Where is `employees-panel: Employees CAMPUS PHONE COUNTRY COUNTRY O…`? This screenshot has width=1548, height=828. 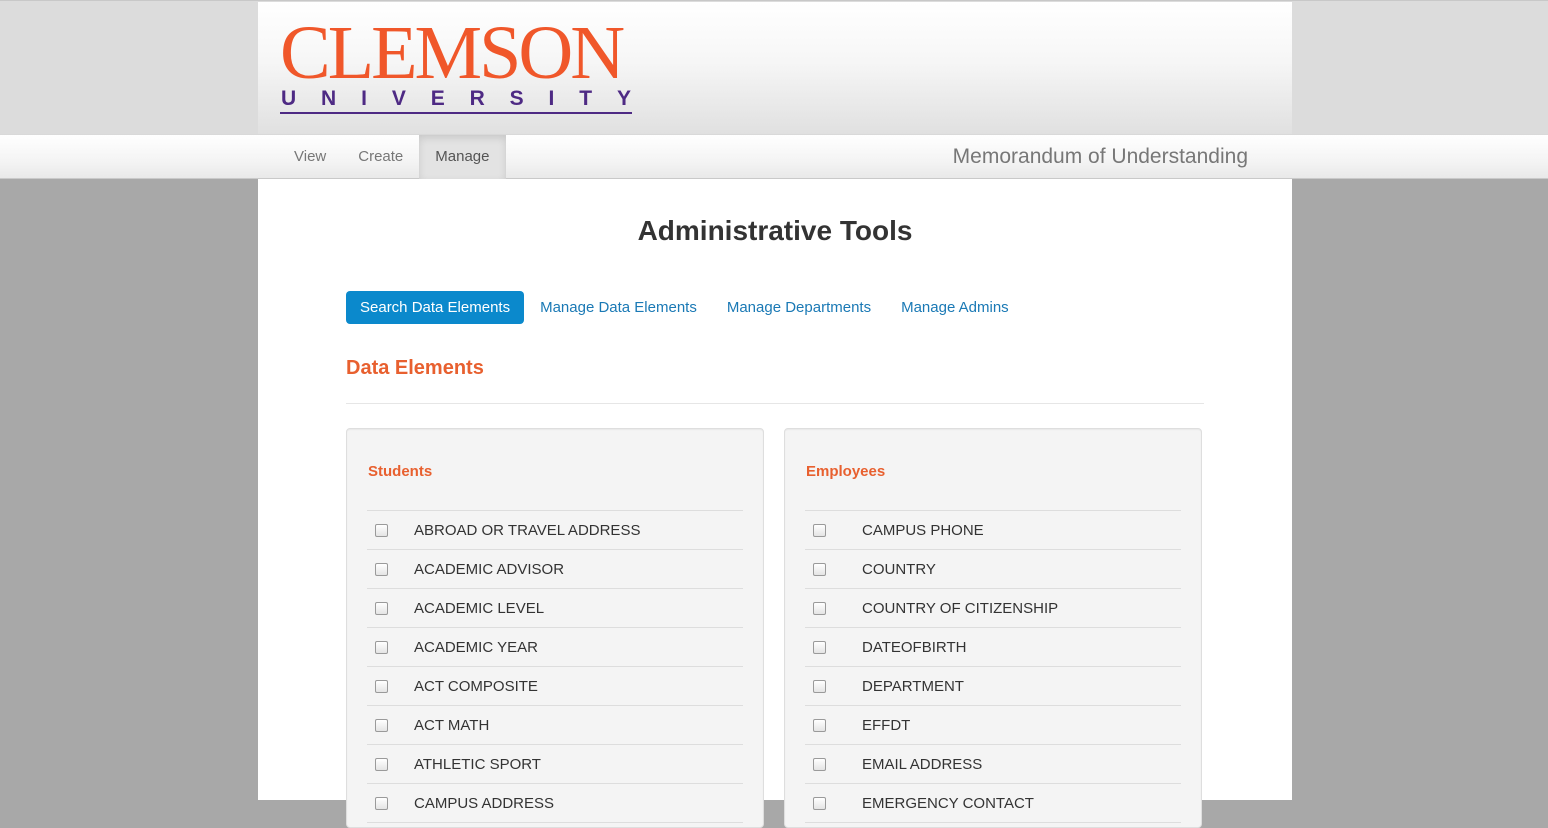 employees-panel: Employees CAMPUS PHONE COUNTRY COUNTRY O… is located at coordinates (993, 628).